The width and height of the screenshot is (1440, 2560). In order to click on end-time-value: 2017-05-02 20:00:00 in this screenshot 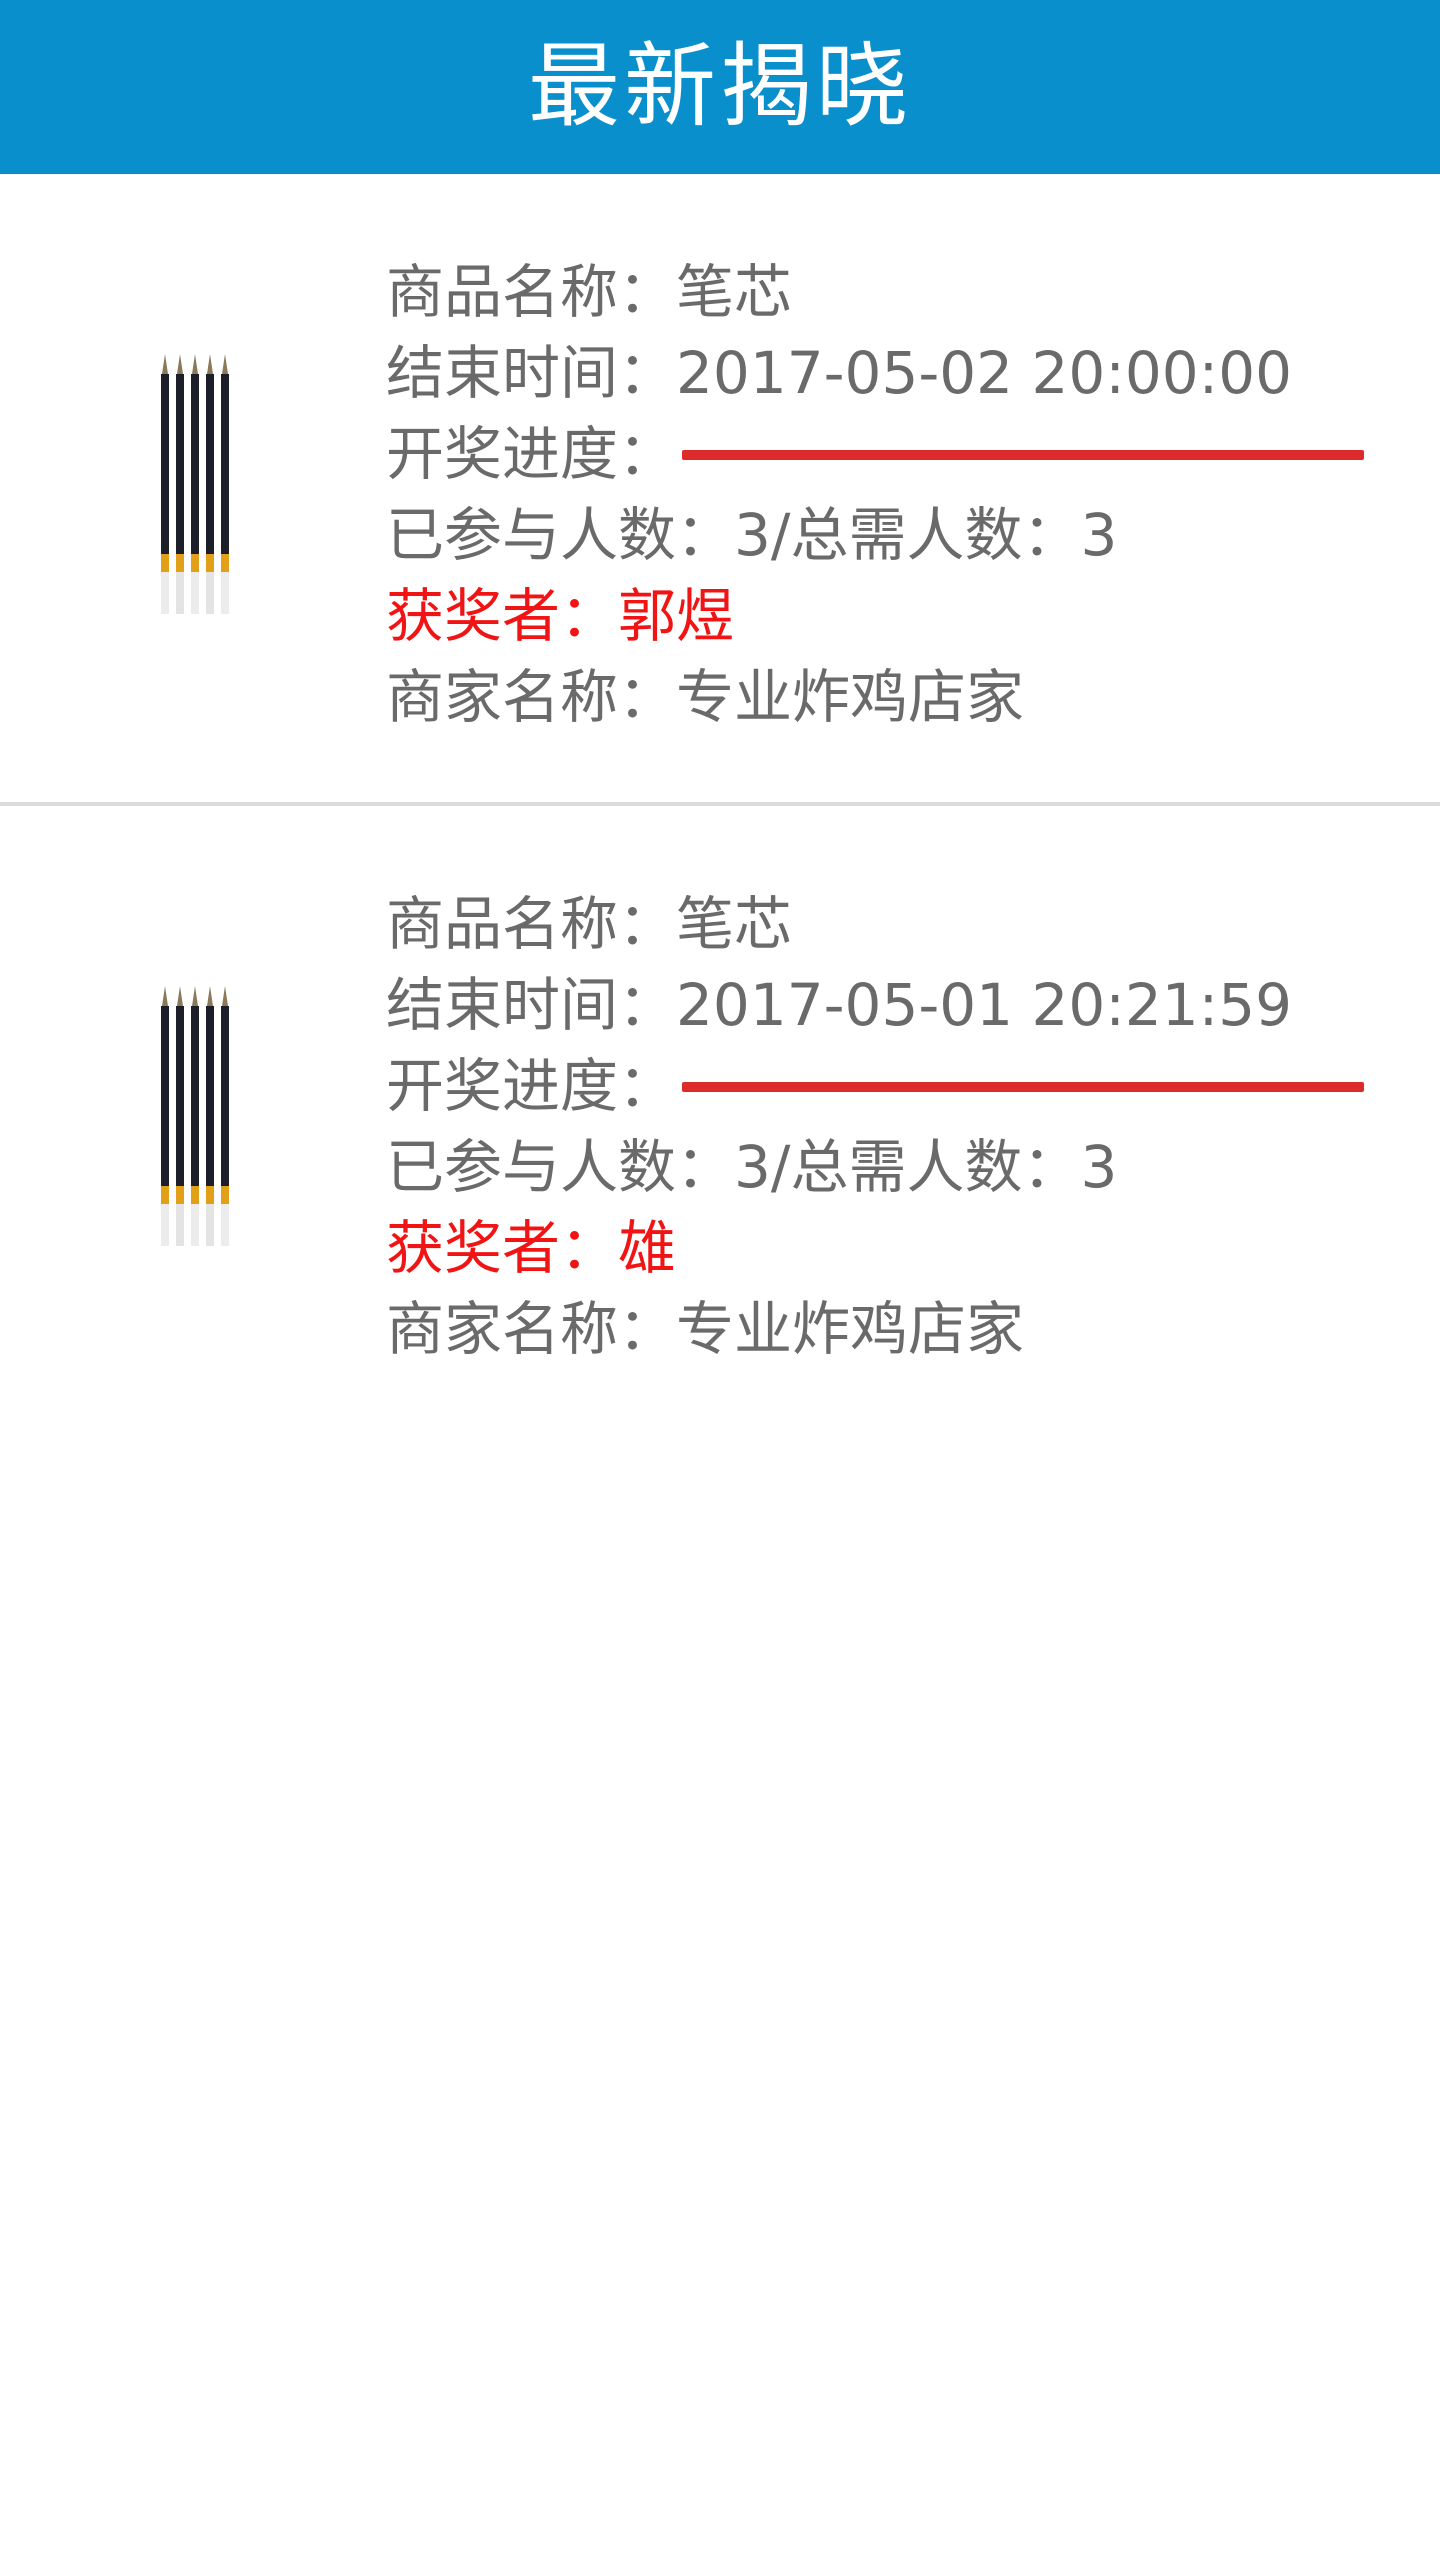, I will do `click(984, 373)`.